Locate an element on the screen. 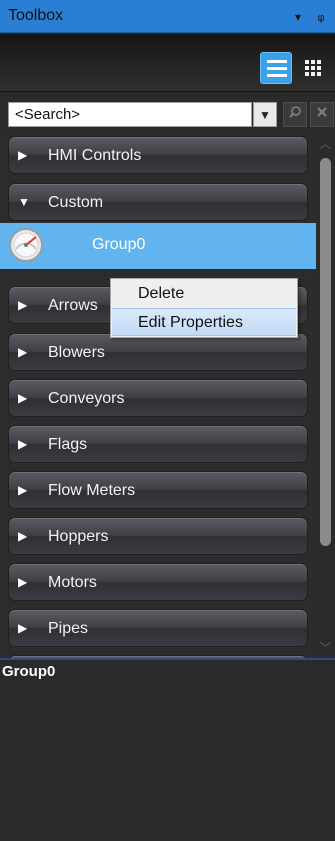 This screenshot has height=841, width=335. scroll-thumb is located at coordinates (325, 352).